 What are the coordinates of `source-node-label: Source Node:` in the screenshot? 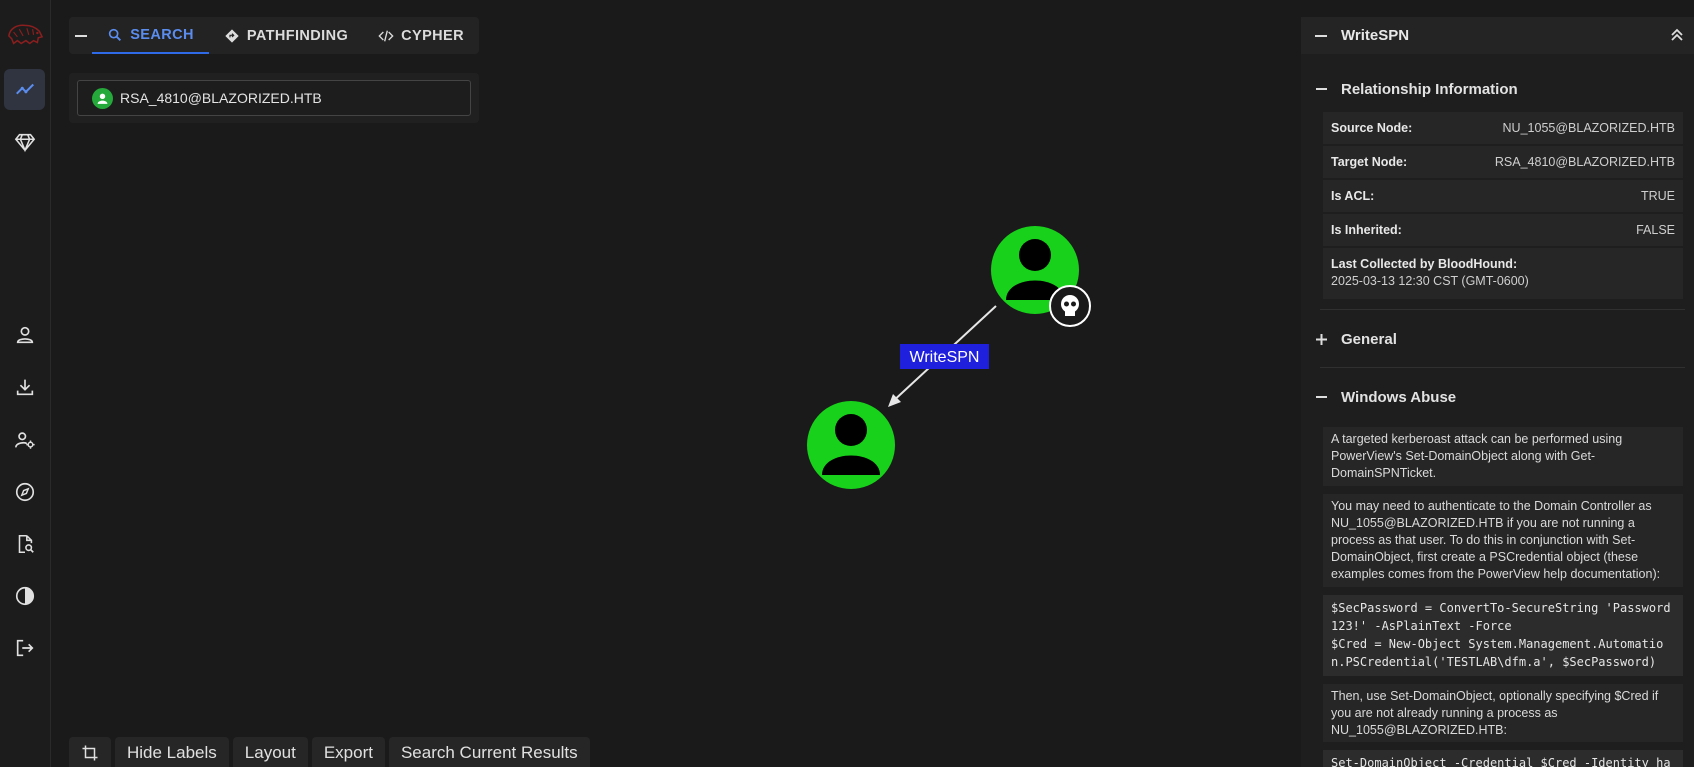 It's located at (1372, 128).